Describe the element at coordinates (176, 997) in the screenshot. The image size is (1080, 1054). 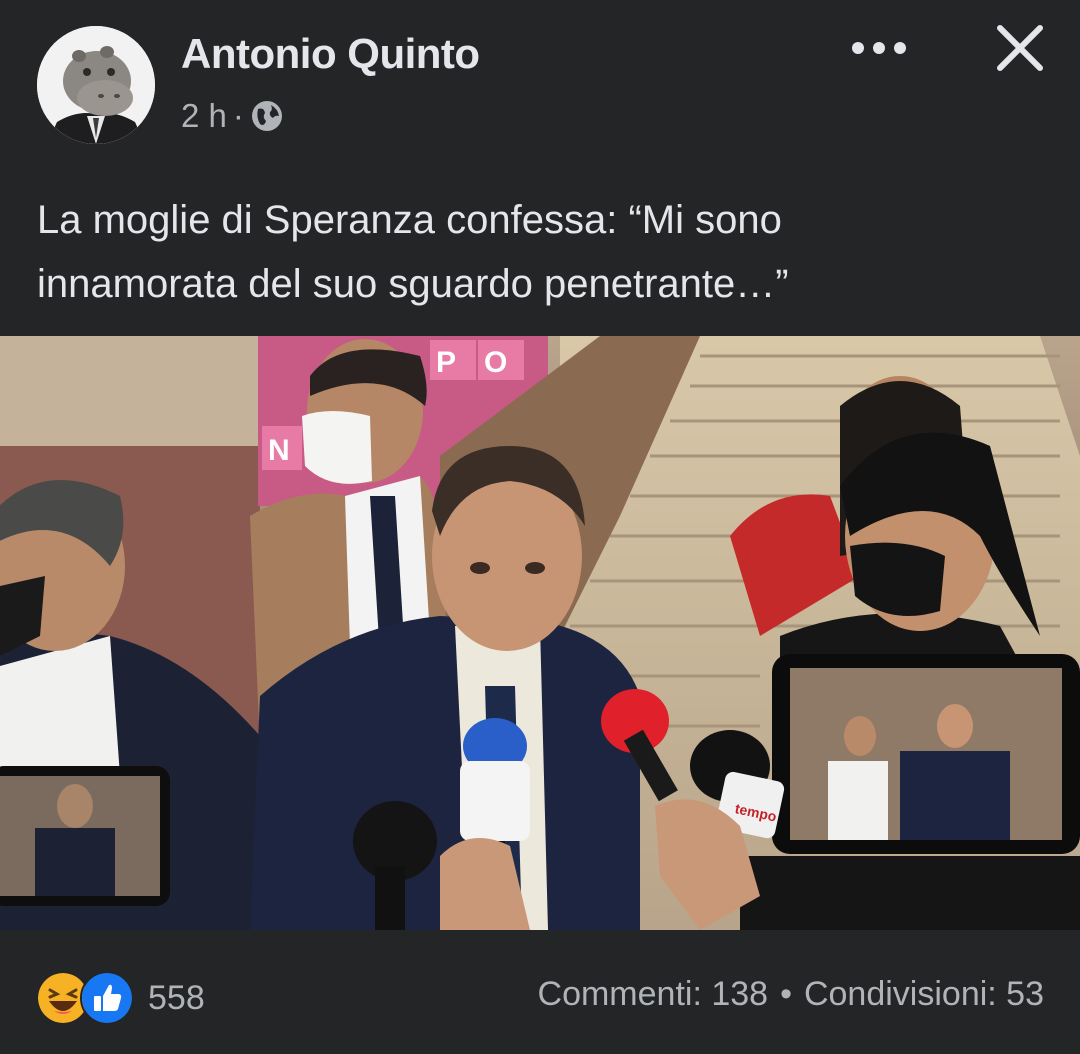
I see `reaction-count: 558` at that location.